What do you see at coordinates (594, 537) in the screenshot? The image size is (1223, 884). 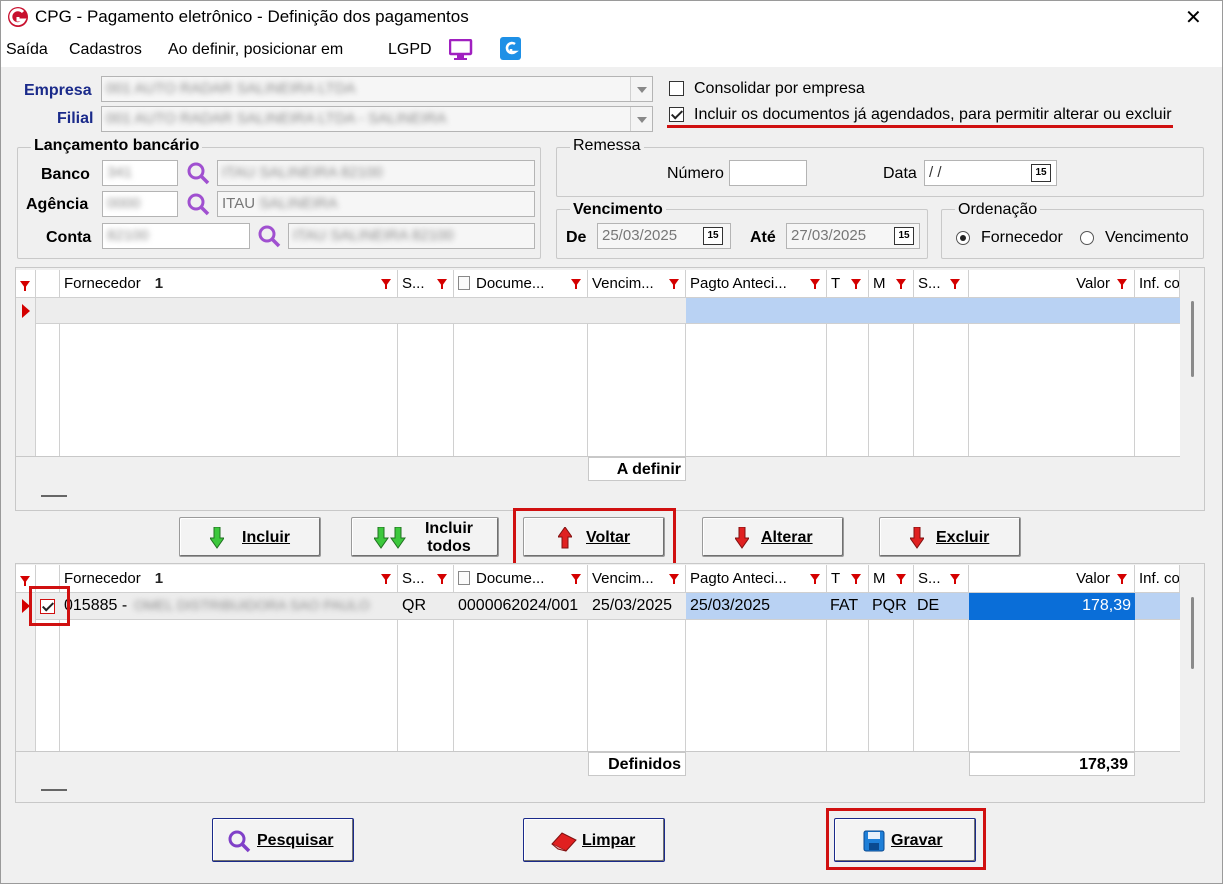 I see `voltar-button: Voltar` at bounding box center [594, 537].